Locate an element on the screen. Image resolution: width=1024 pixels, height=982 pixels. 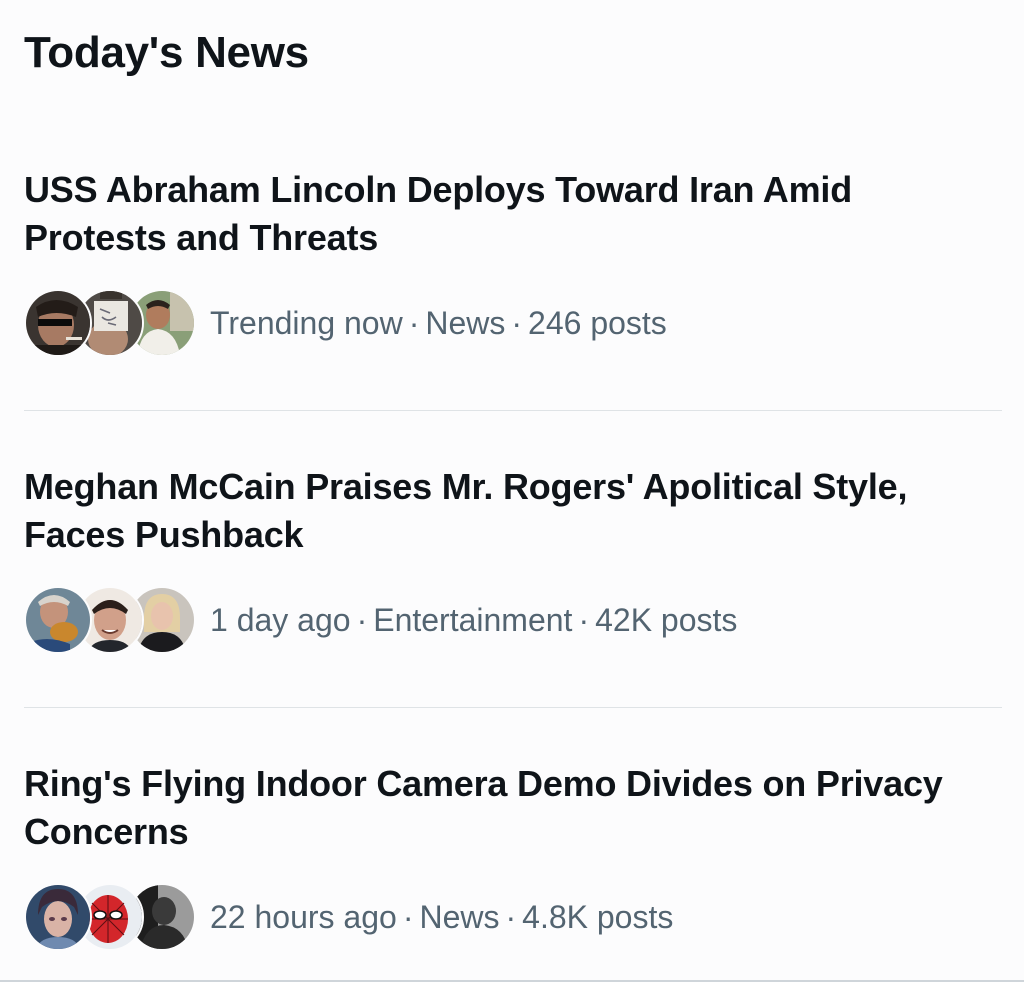
story-meta: 22 hours ago · News · 4.8K posts is located at coordinates (441, 917).